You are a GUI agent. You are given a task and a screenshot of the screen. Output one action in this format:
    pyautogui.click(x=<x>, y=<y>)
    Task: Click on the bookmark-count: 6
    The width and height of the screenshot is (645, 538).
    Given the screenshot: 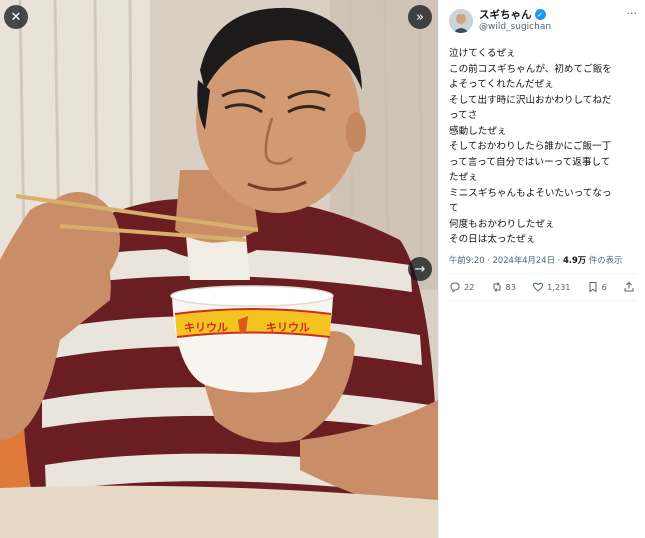 What is the action you would take?
    pyautogui.click(x=604, y=286)
    